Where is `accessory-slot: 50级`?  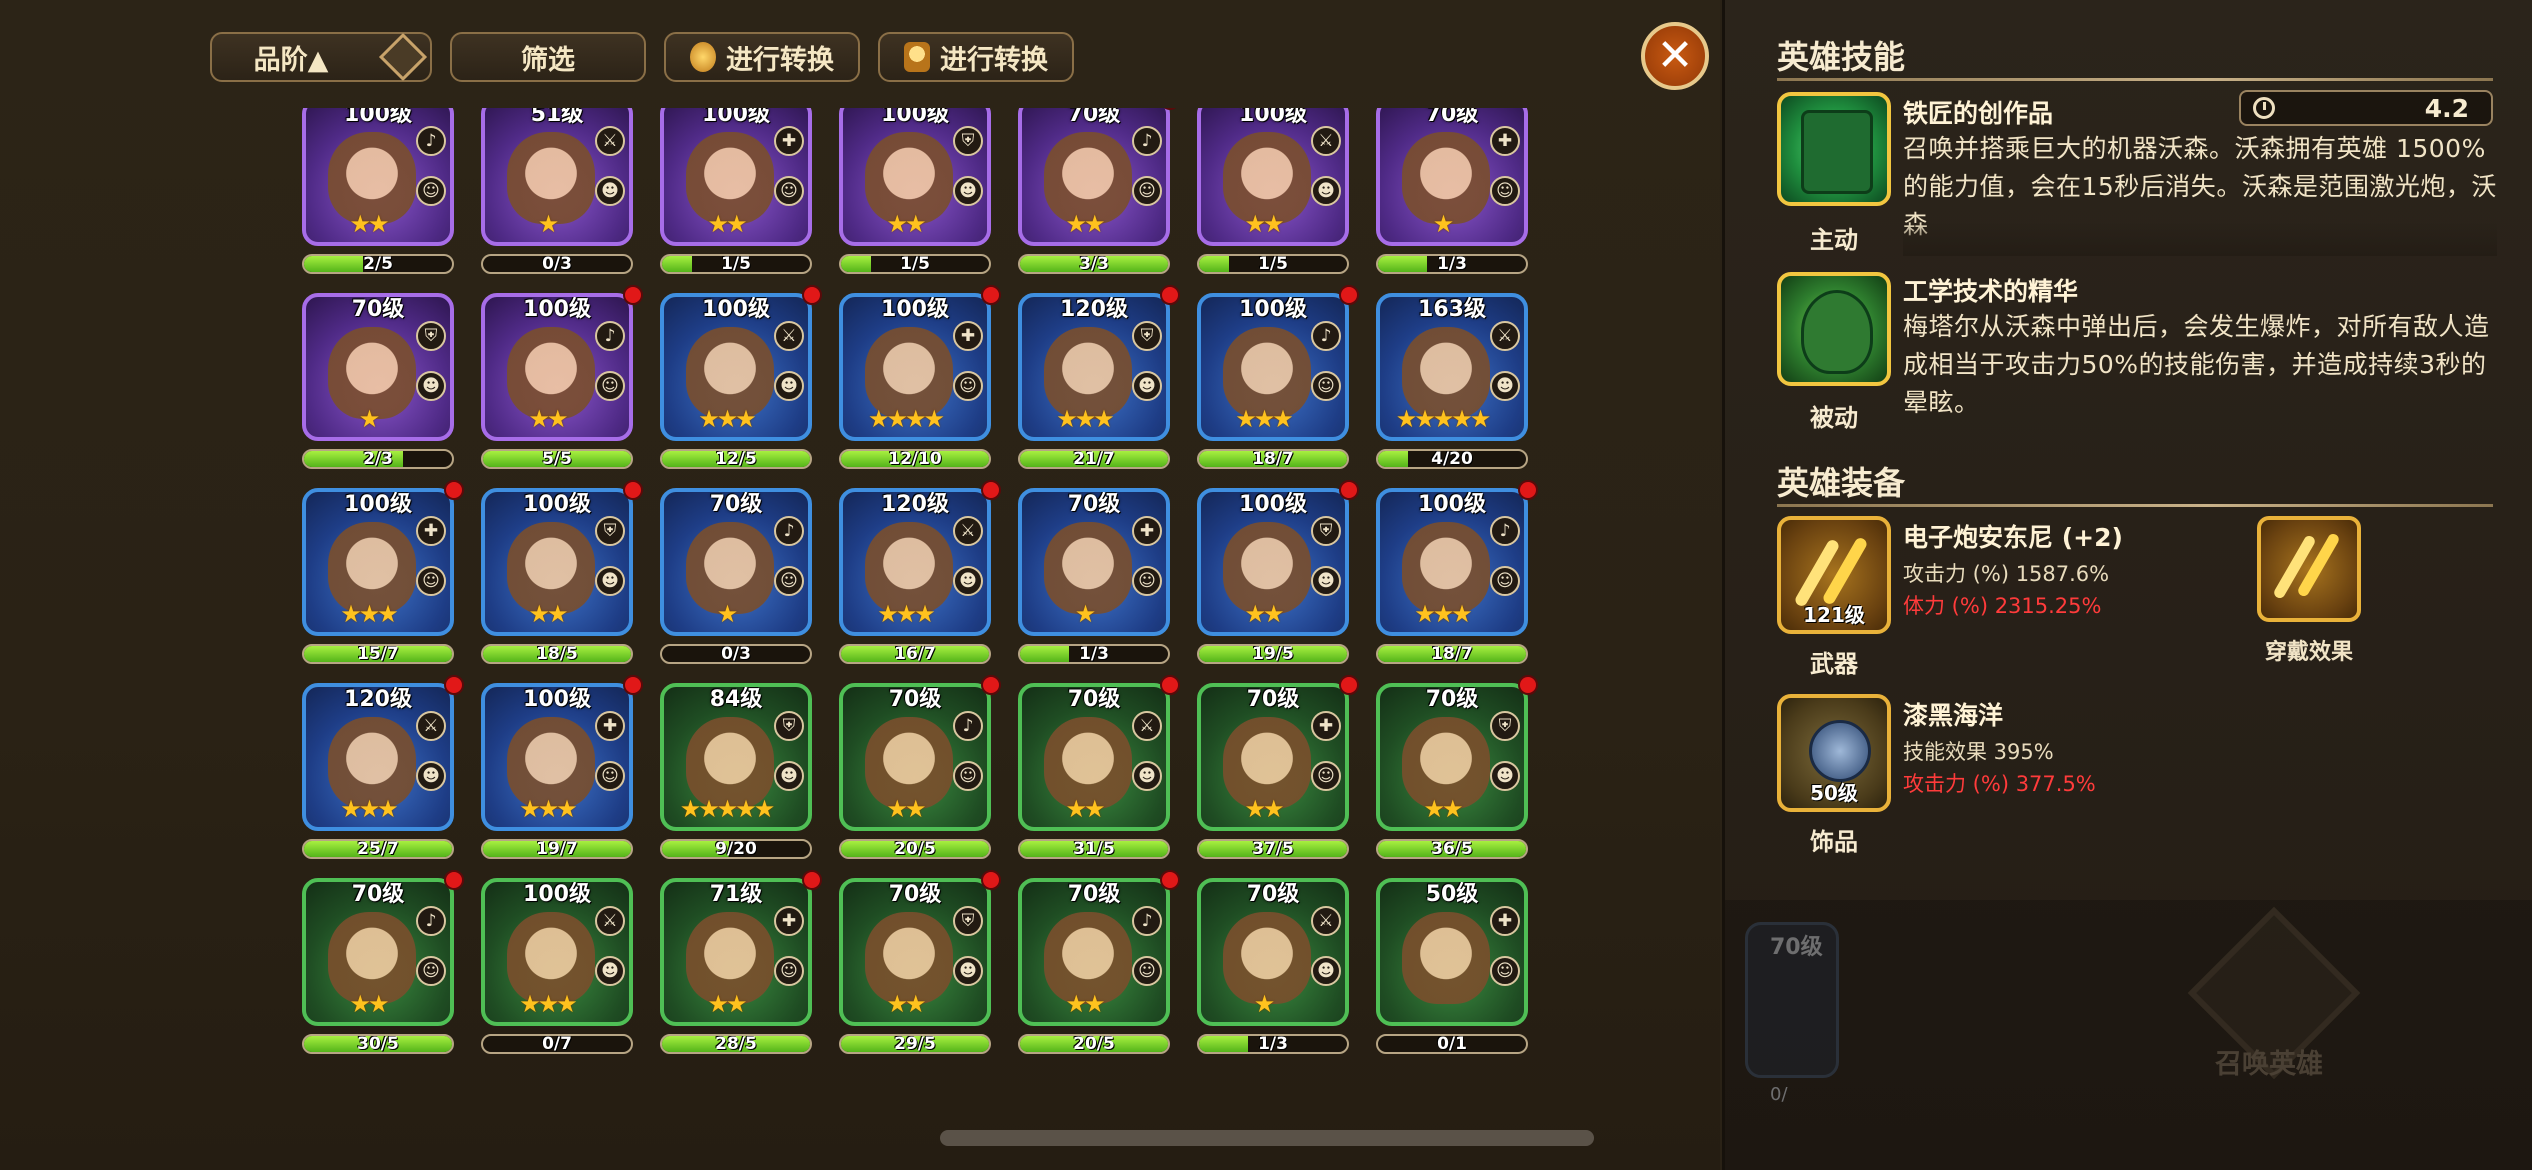 accessory-slot: 50级 is located at coordinates (1834, 753).